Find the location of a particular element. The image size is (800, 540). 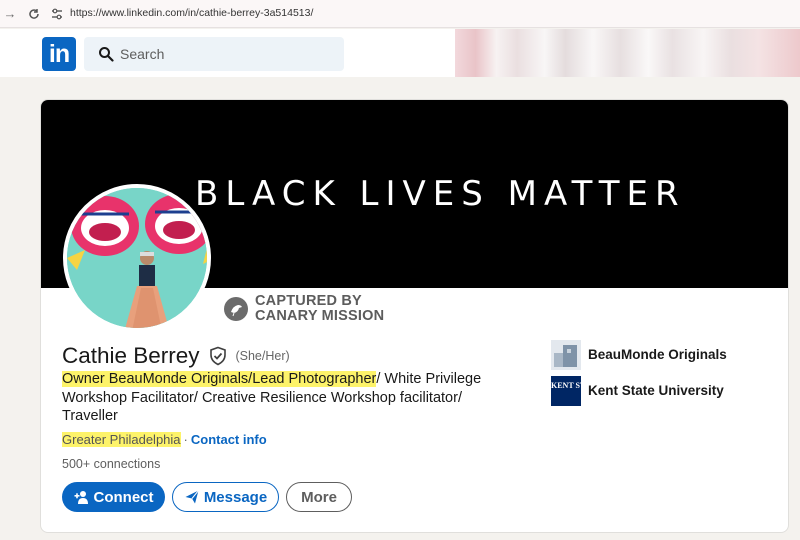

location-row: Greater Philadelphia · Contact info is located at coordinates (164, 439).